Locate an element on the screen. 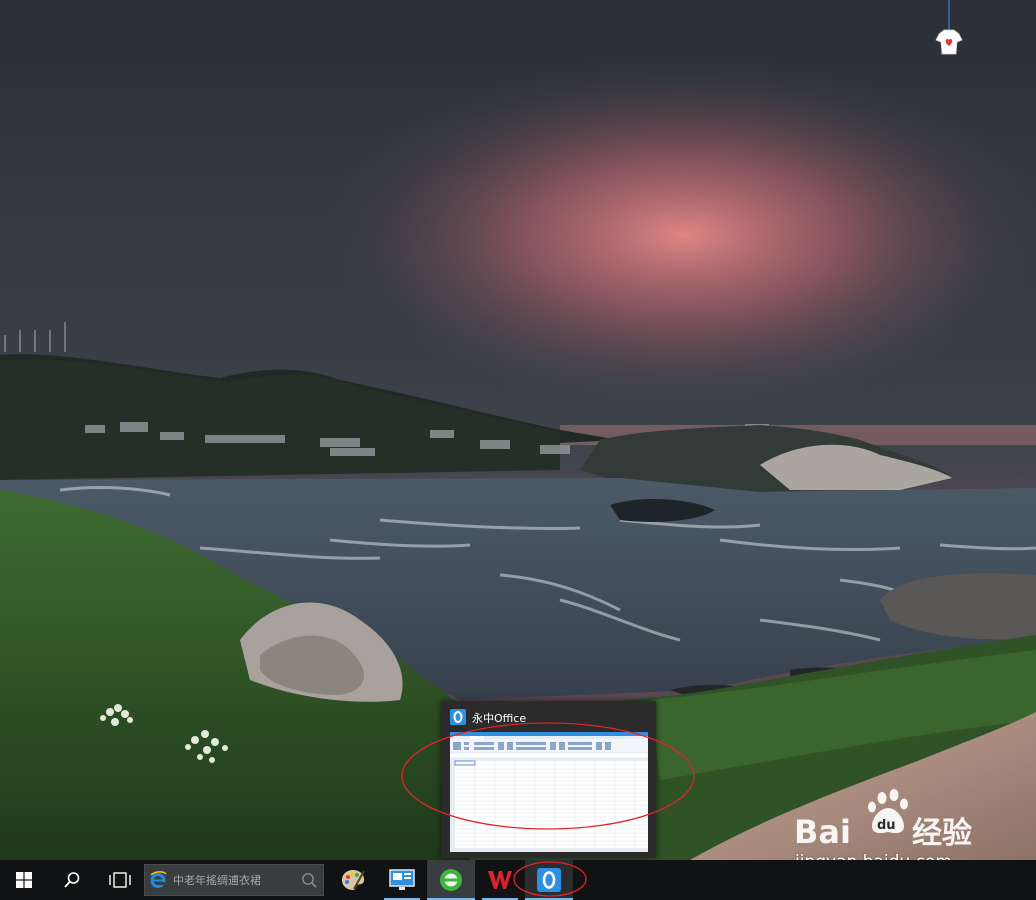 The image size is (1036, 900). taskbar: 中老年搖绸逋衣裙 is located at coordinates (518, 880).